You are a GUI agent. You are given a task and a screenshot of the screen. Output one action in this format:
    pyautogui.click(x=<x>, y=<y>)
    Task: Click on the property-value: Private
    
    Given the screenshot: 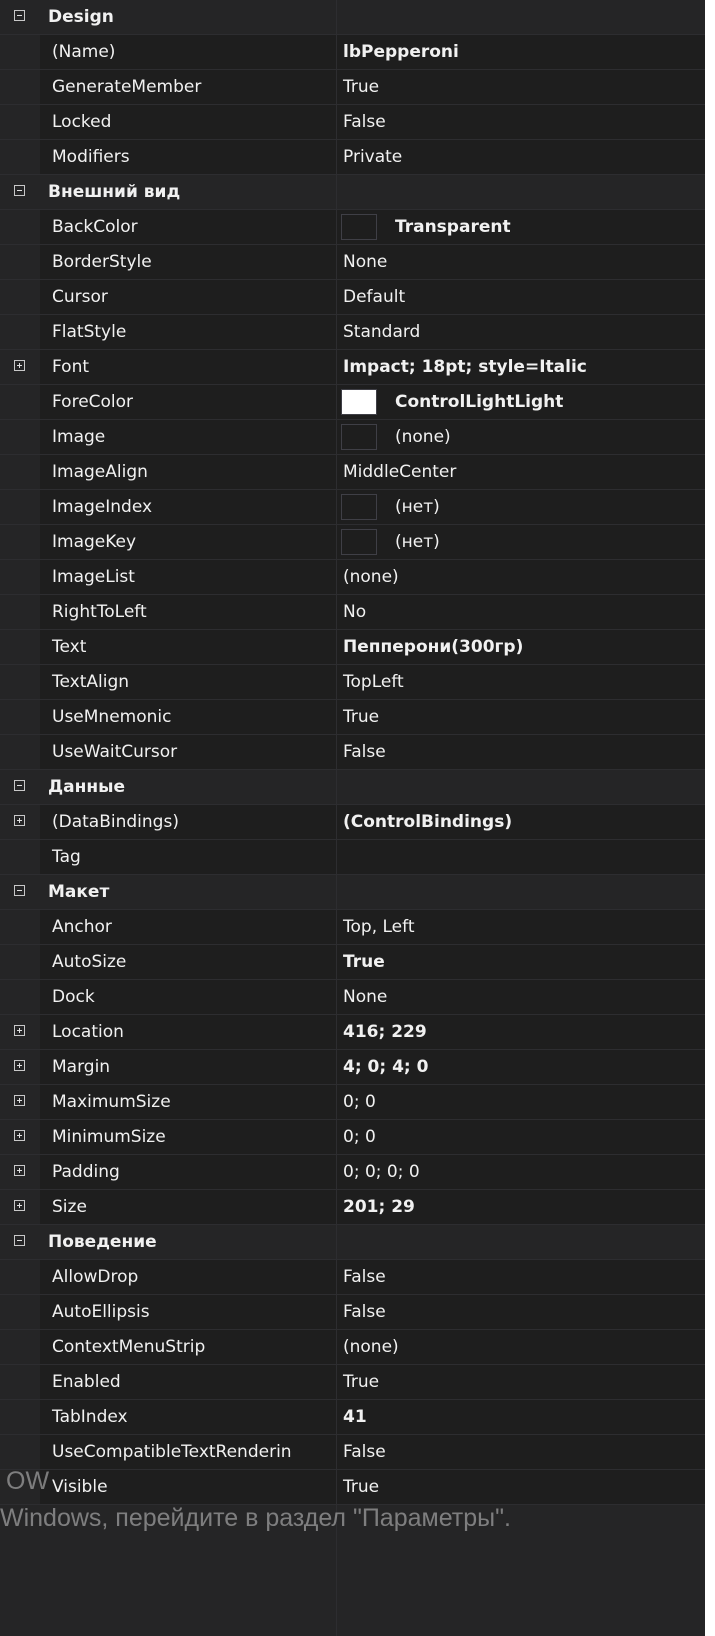 What is the action you would take?
    pyautogui.click(x=521, y=157)
    